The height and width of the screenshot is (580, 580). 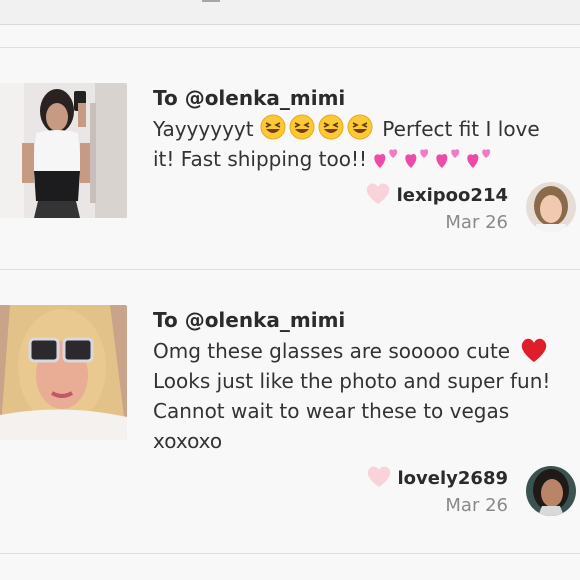 What do you see at coordinates (203, 129) in the screenshot?
I see `review-text-part: Yayyyyyyt` at bounding box center [203, 129].